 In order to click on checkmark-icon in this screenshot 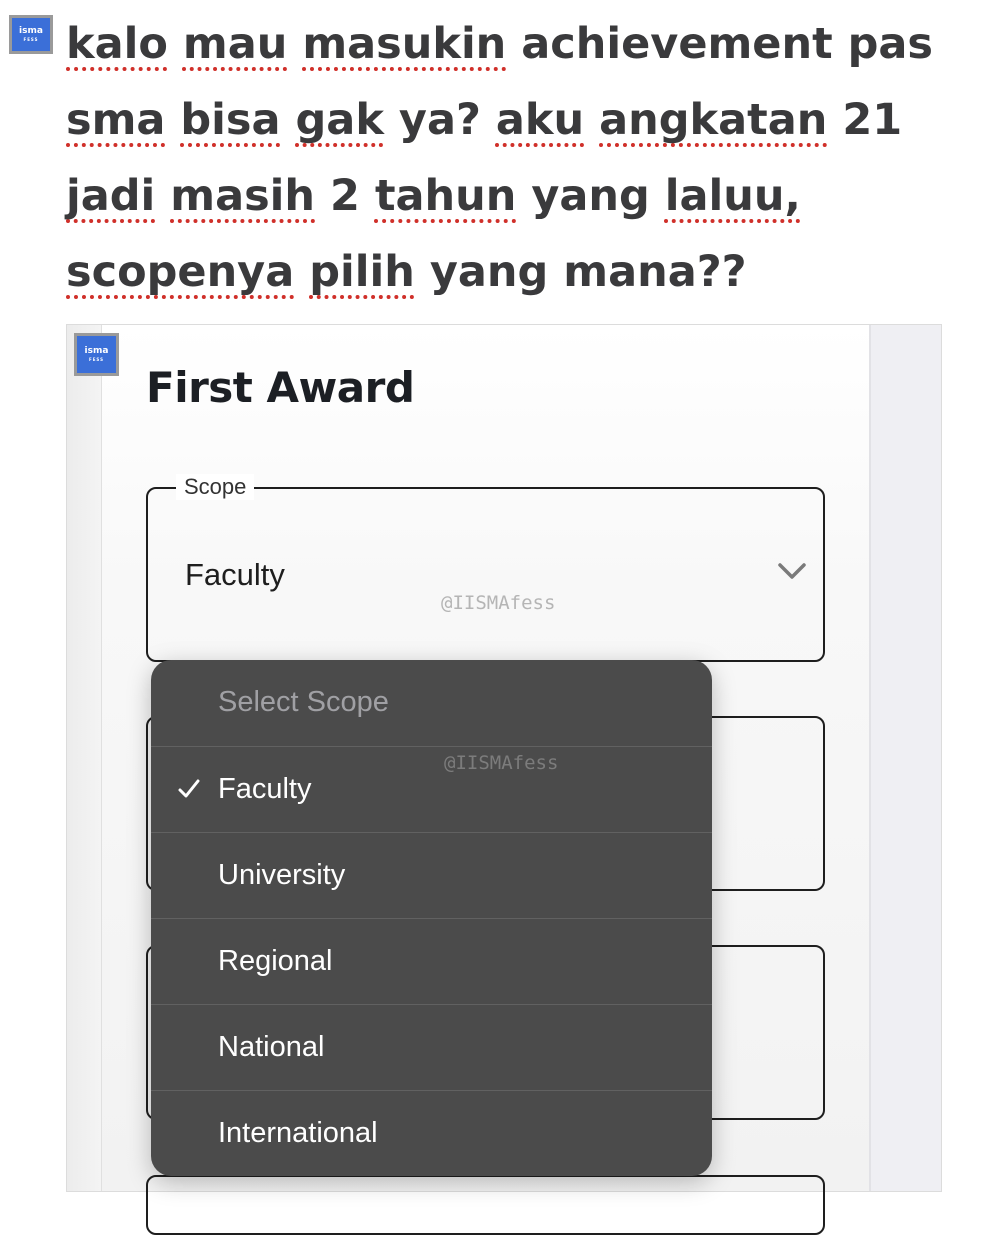, I will do `click(189, 788)`.